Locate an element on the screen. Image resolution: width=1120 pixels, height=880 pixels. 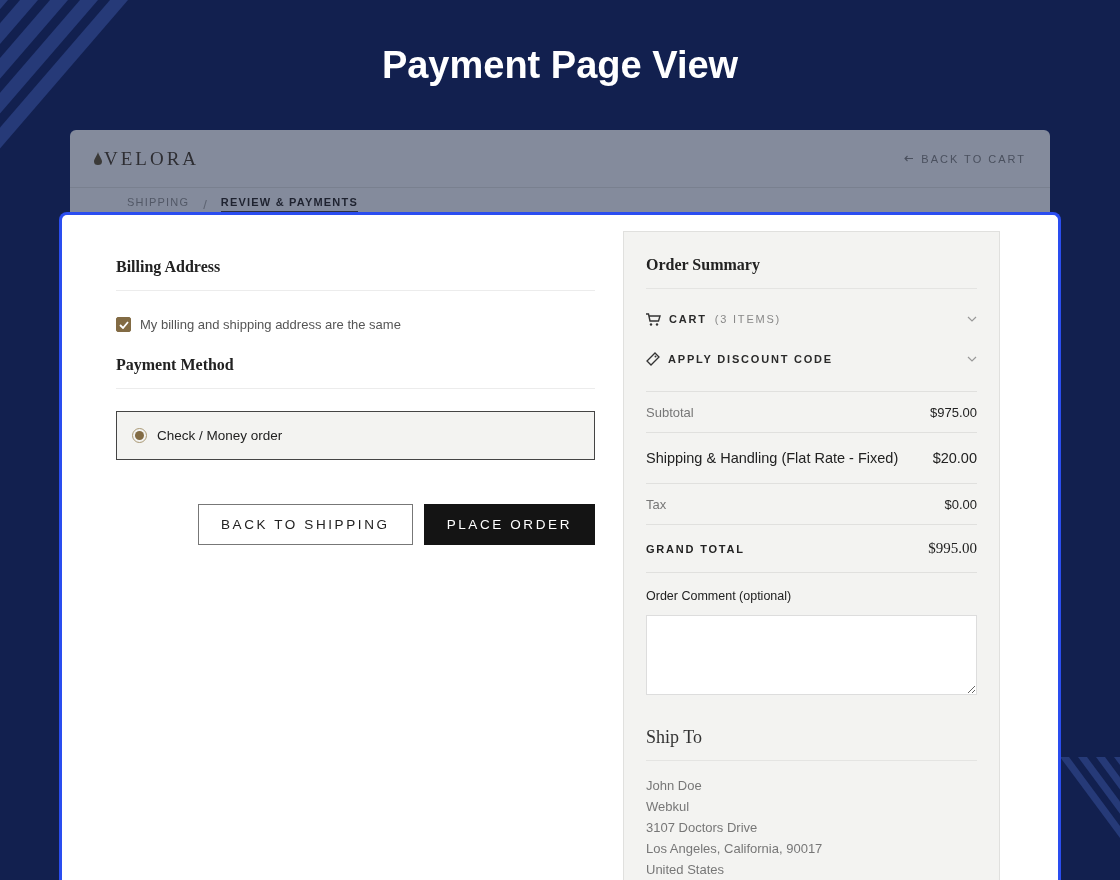
store-logo: VELORA is located at coordinates (152, 158).